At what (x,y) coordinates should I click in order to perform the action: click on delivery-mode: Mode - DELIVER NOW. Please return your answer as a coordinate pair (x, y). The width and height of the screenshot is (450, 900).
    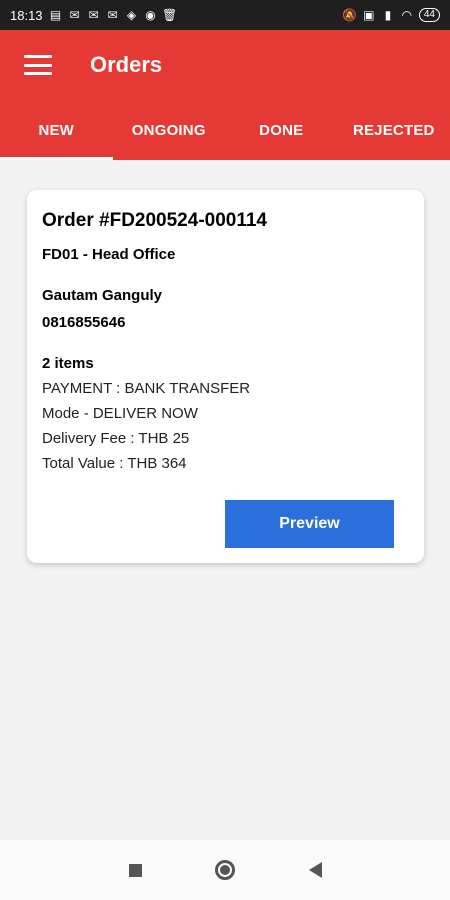
    Looking at the image, I should click on (120, 413).